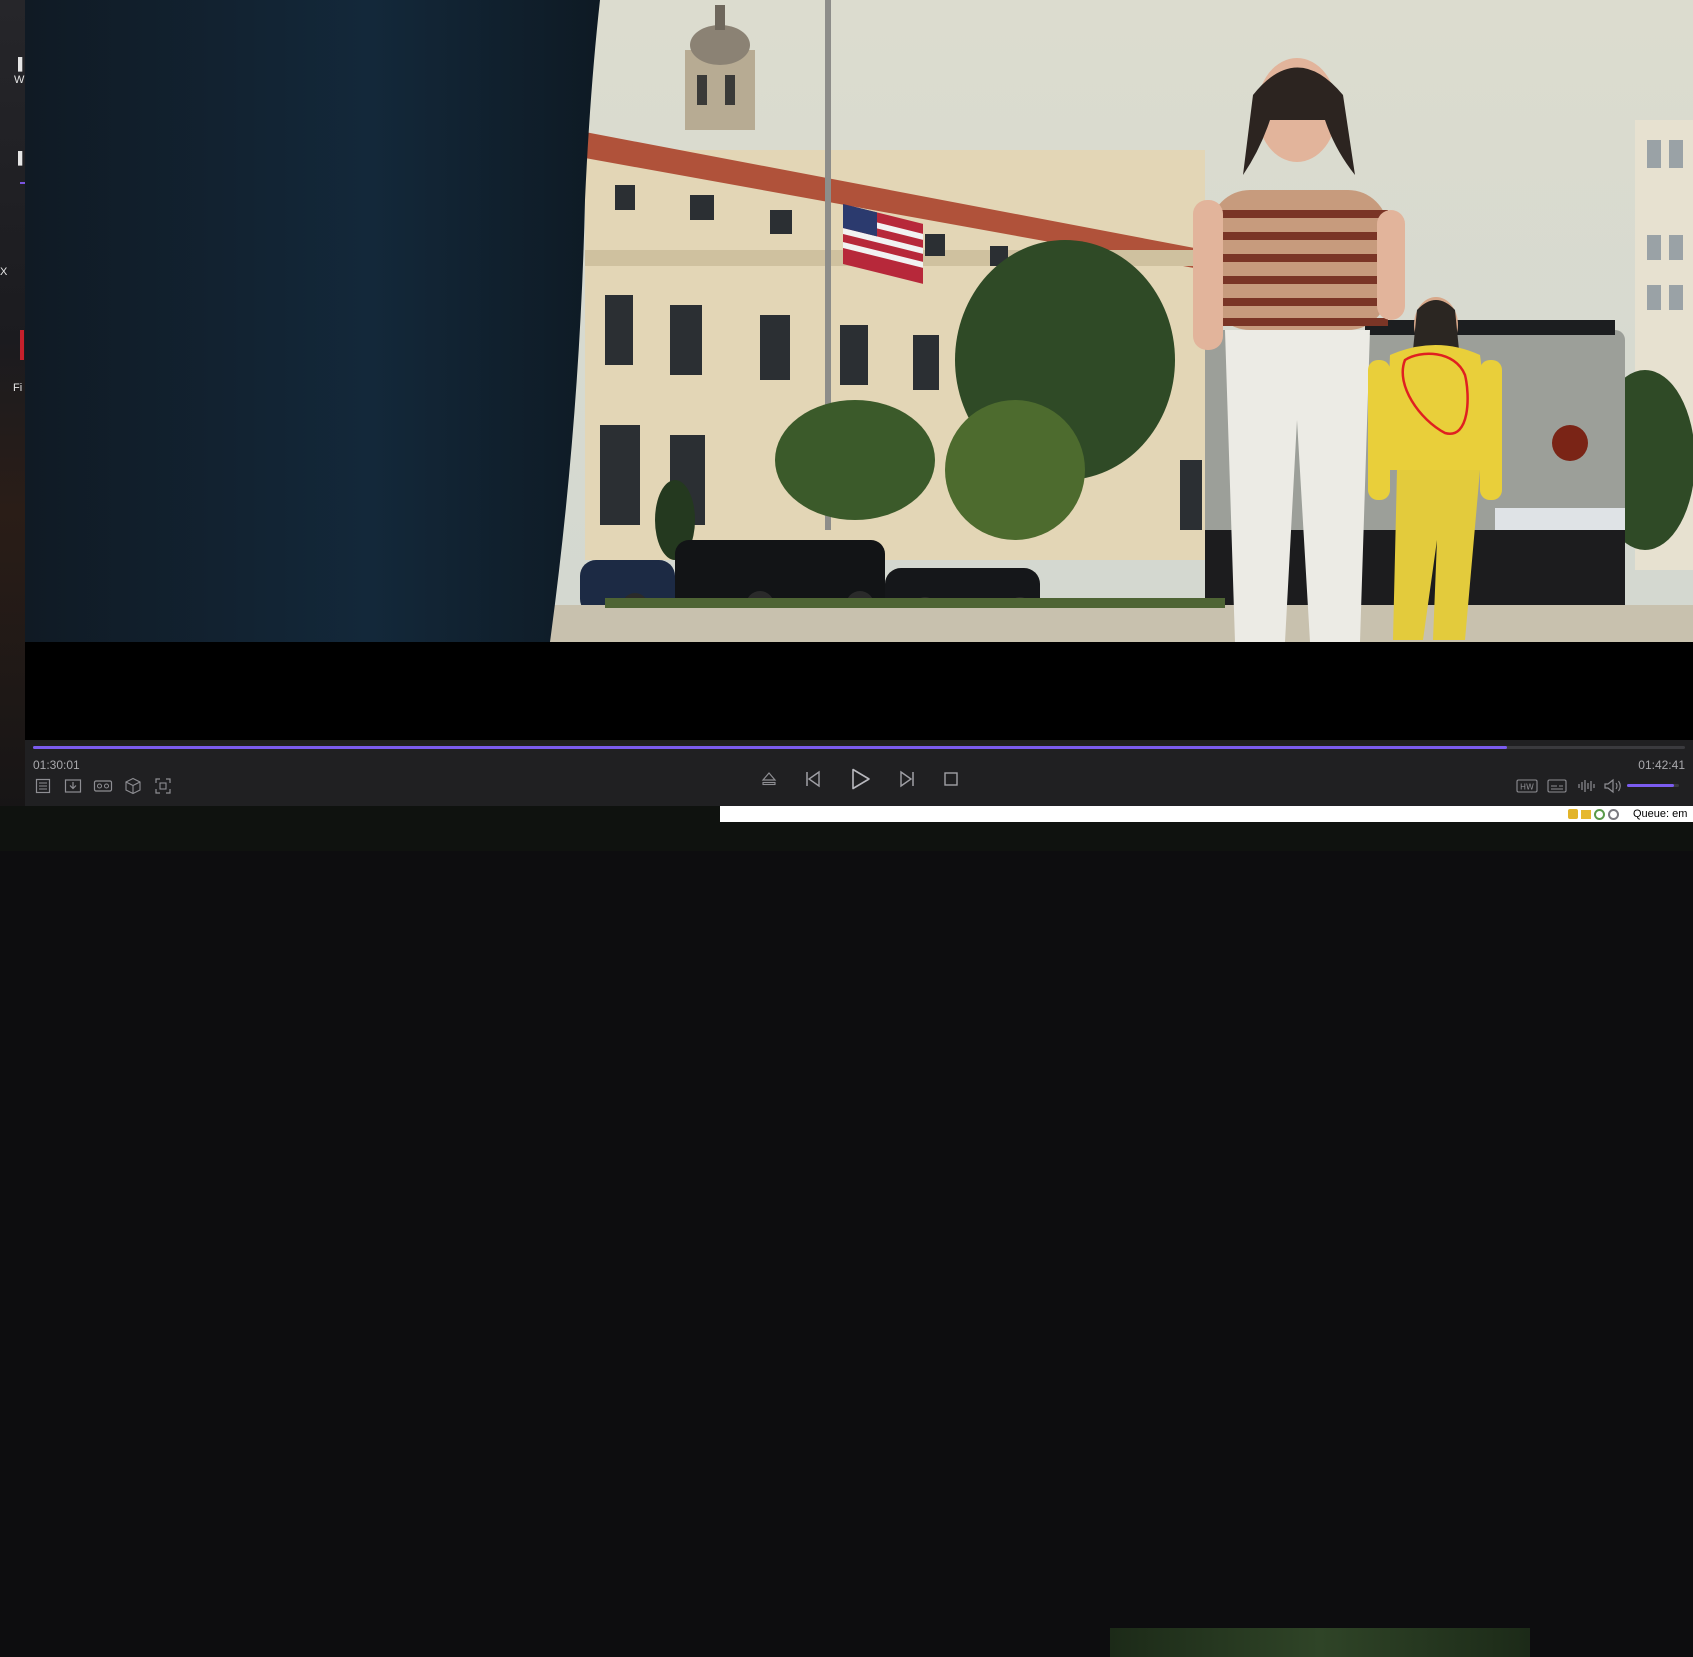 This screenshot has height=1657, width=1693. I want to click on current-time: 01:30:01, so click(56, 765).